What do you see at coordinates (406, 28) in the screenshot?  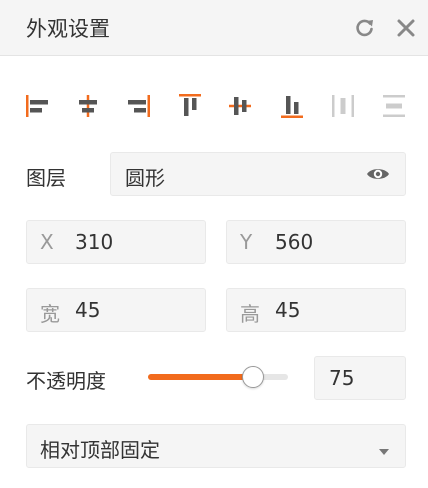 I see `close-icon` at bounding box center [406, 28].